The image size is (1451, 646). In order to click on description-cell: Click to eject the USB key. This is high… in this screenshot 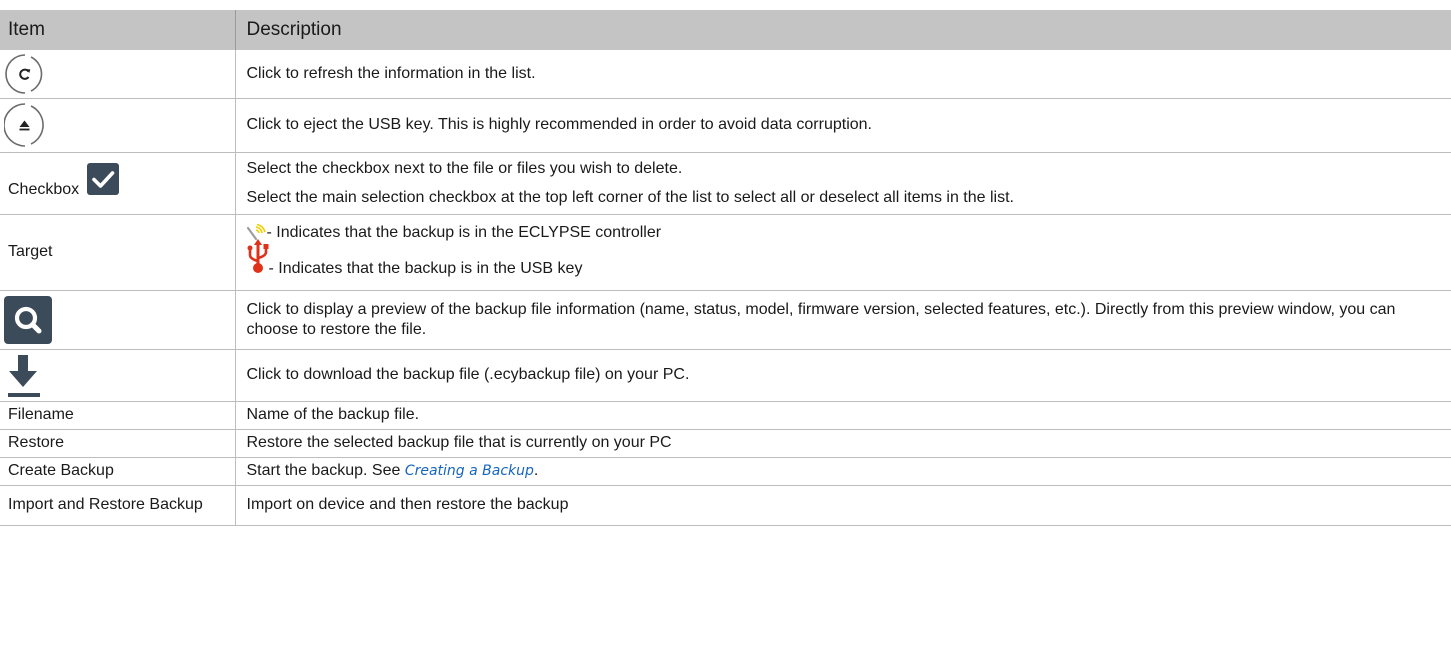, I will do `click(843, 125)`.